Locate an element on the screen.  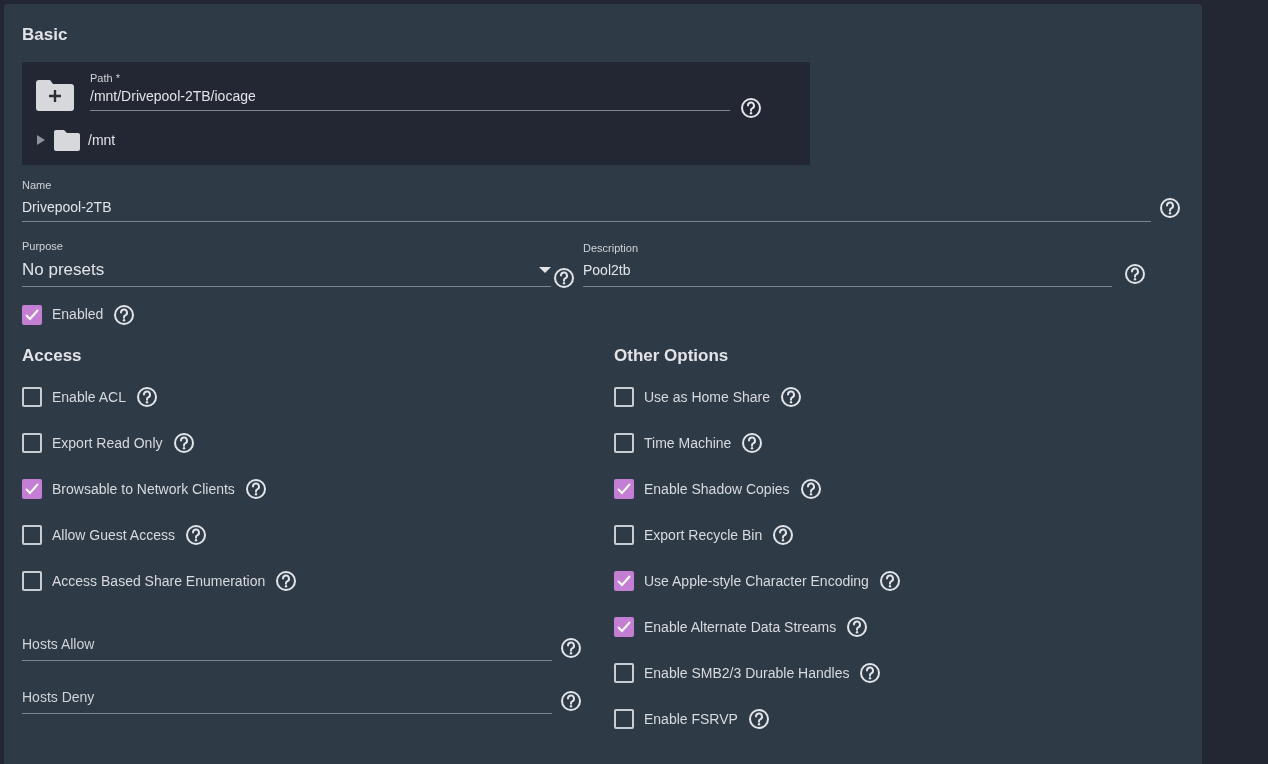
folder-icon is located at coordinates (67, 140).